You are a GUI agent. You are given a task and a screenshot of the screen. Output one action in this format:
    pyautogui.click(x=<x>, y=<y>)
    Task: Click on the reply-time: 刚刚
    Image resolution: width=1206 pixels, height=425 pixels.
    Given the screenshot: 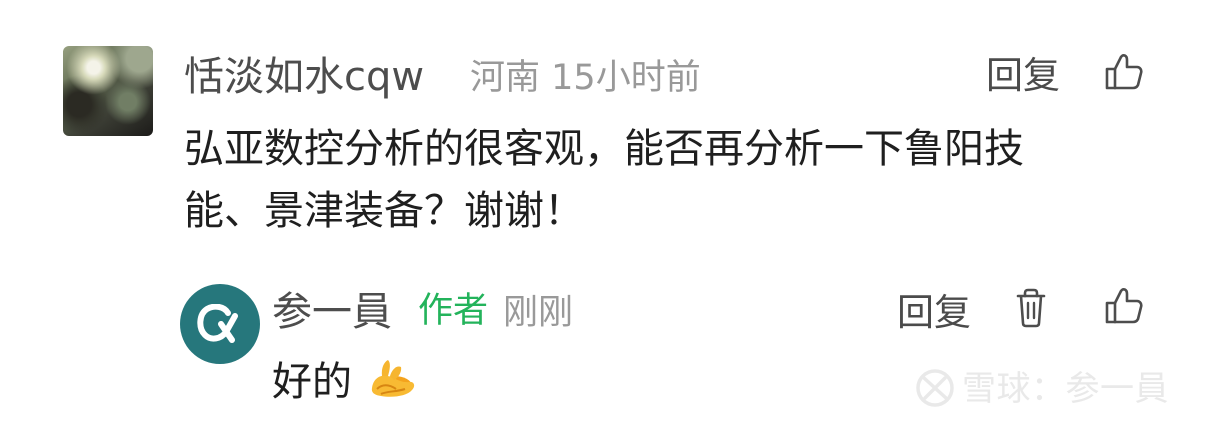 What is the action you would take?
    pyautogui.click(x=538, y=313)
    